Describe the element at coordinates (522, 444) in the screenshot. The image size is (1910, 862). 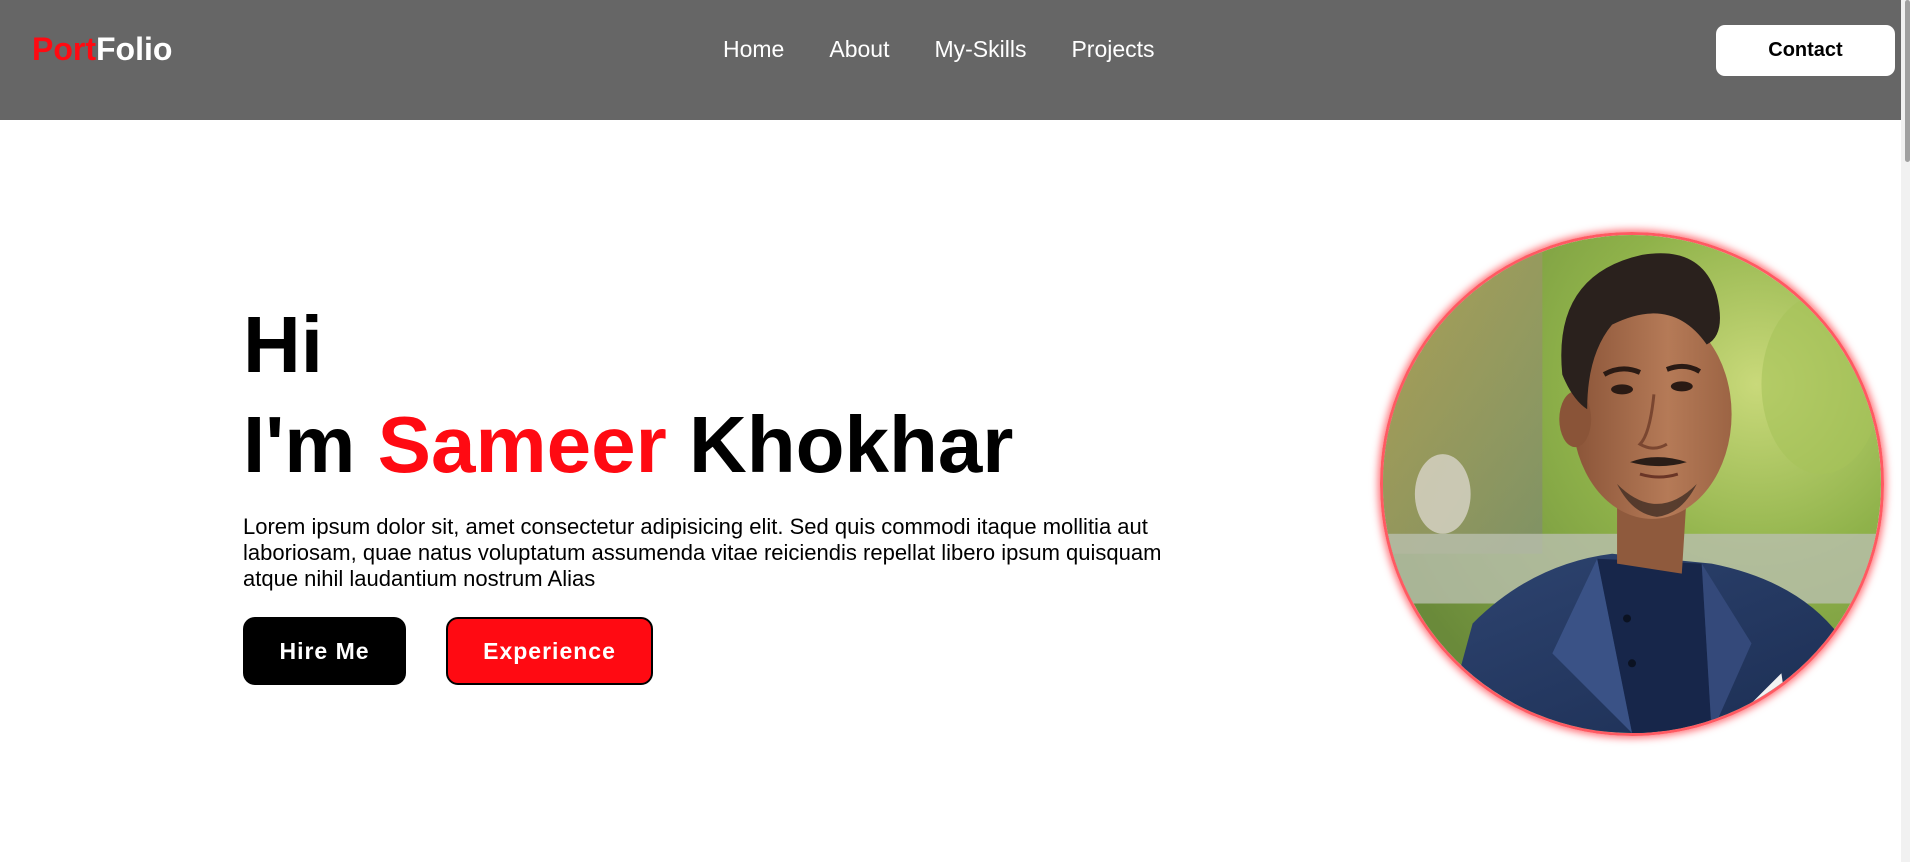
I see `name-first: Sameer` at that location.